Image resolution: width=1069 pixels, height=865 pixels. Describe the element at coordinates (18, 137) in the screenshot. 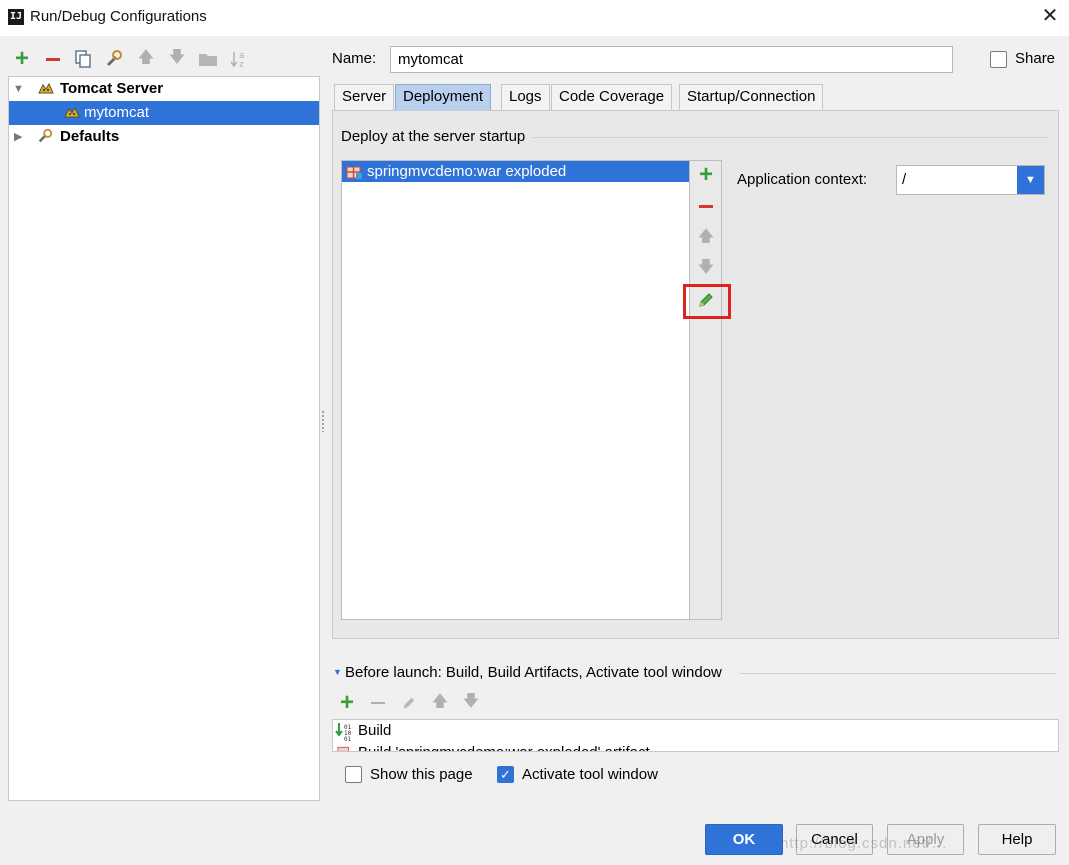

I see `collapse-triangle-icon: ▶` at that location.